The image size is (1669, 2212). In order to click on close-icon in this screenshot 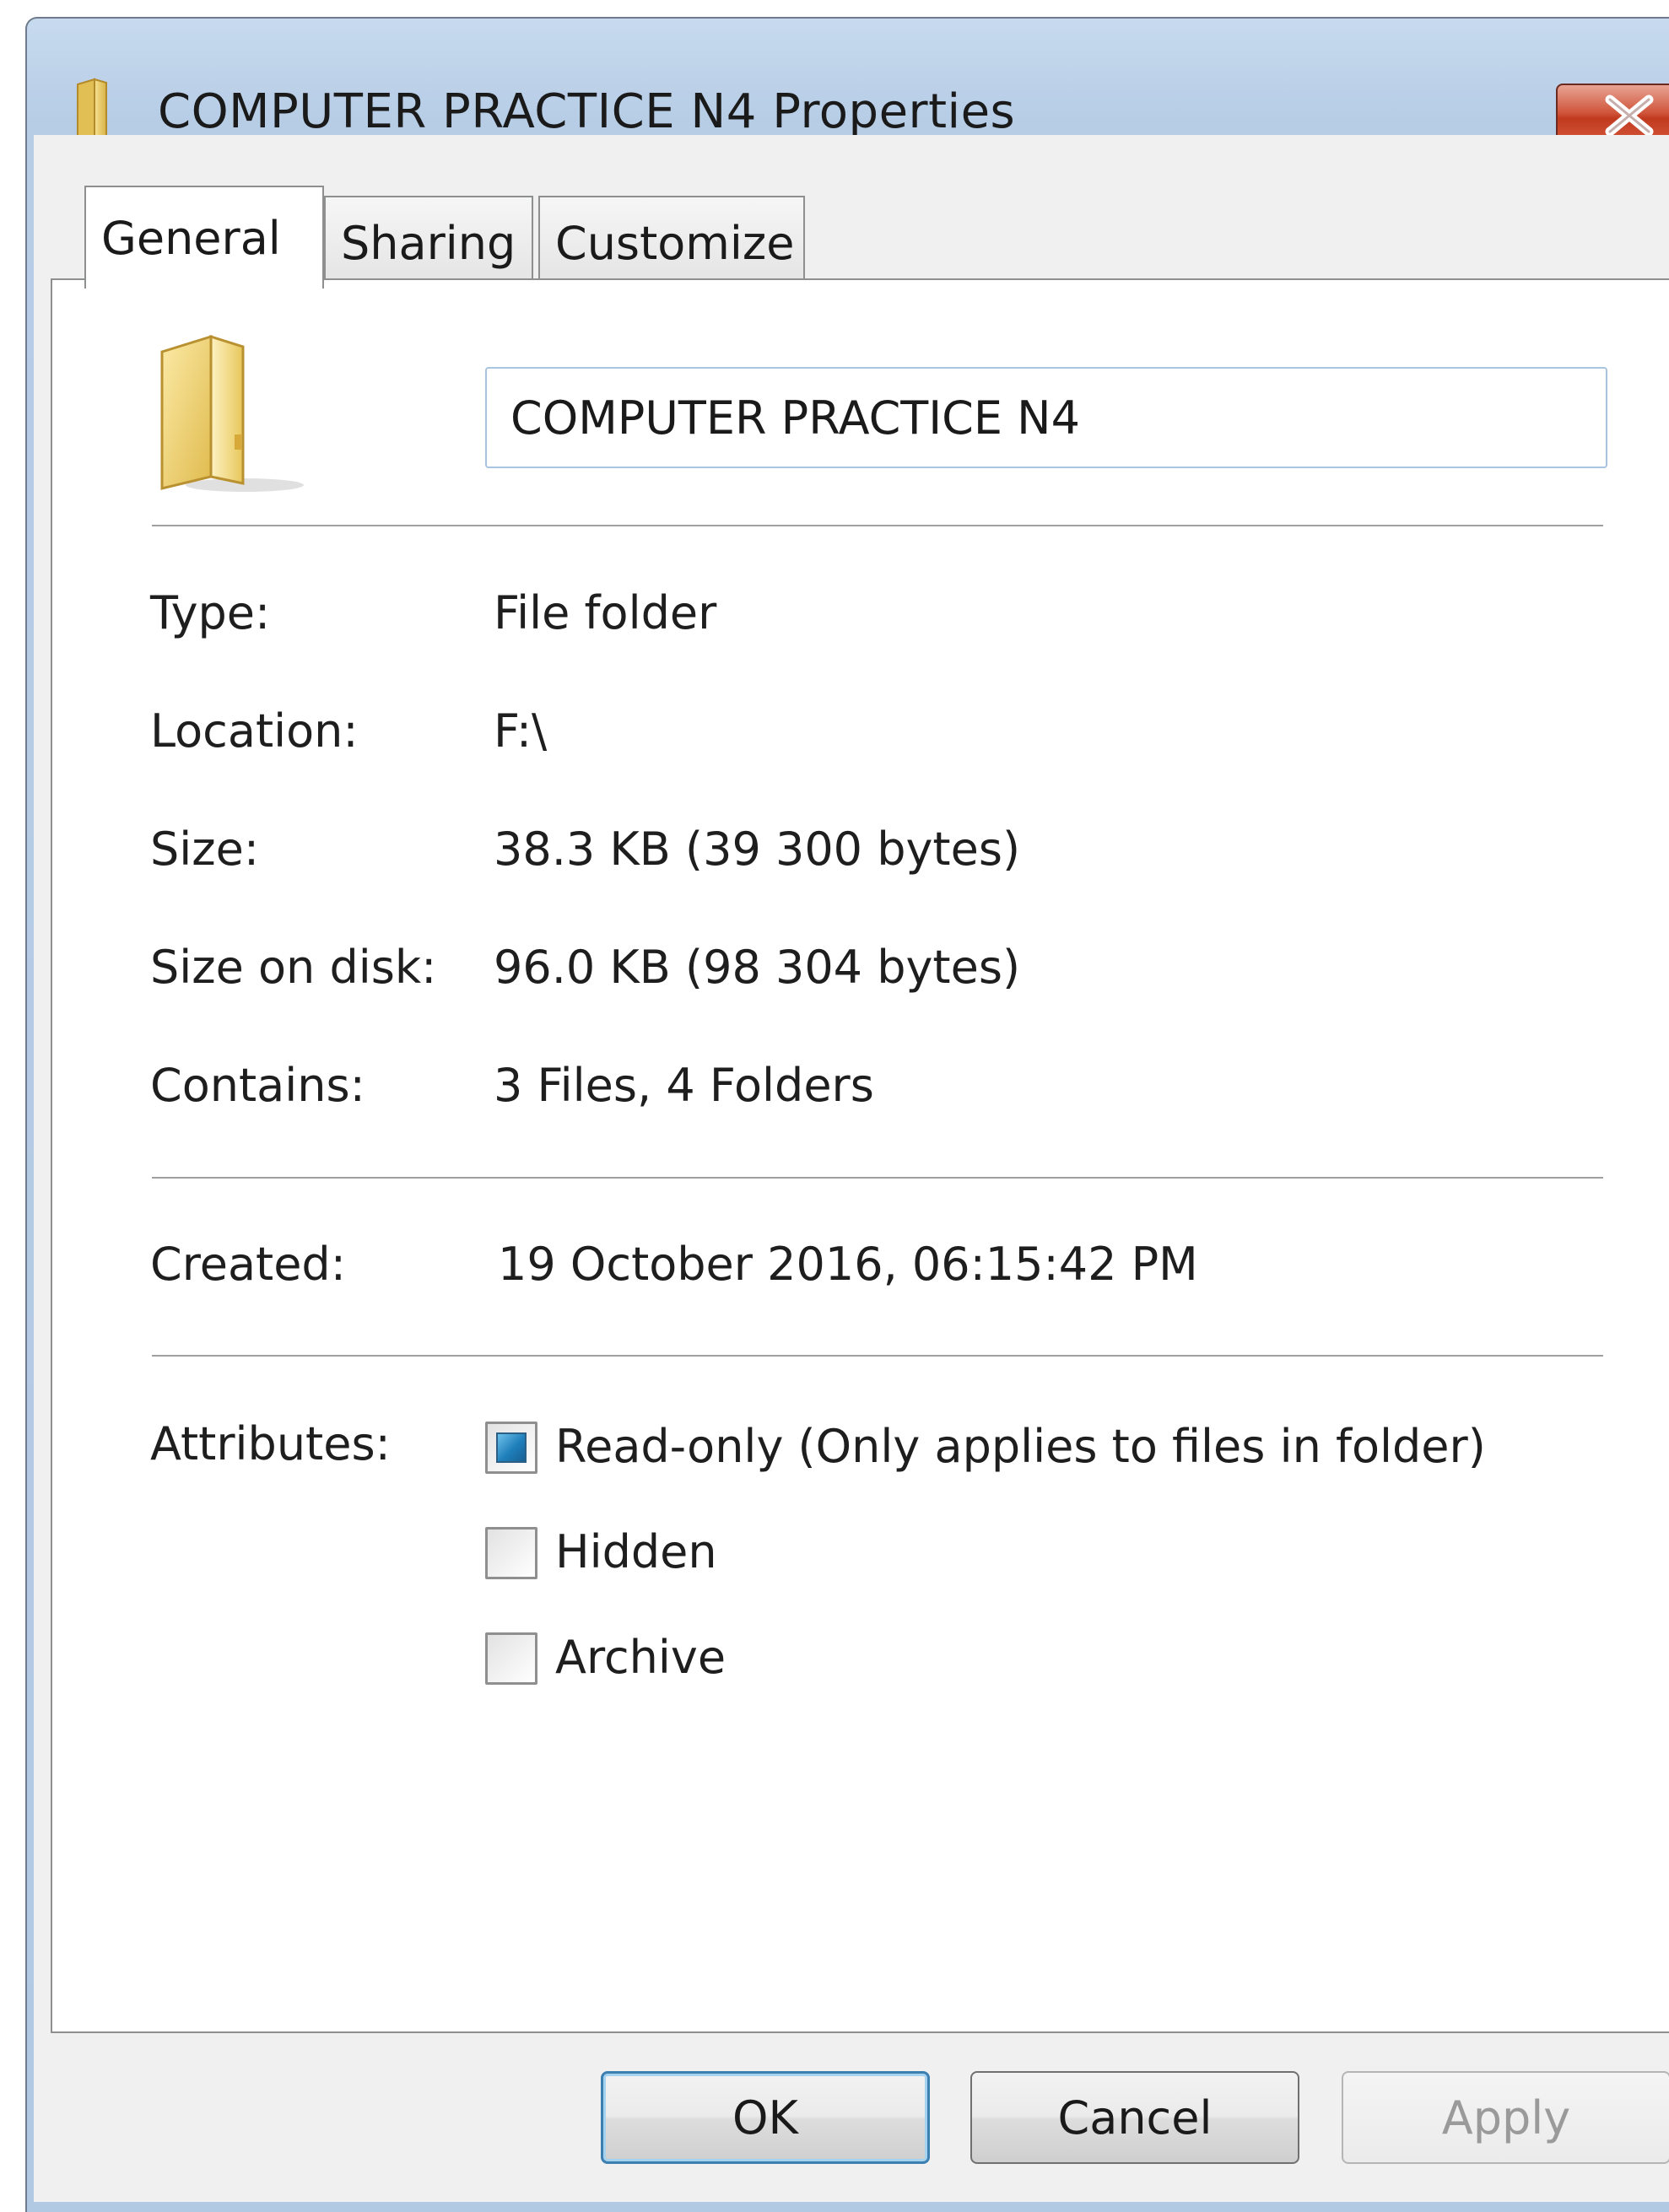, I will do `click(1629, 115)`.